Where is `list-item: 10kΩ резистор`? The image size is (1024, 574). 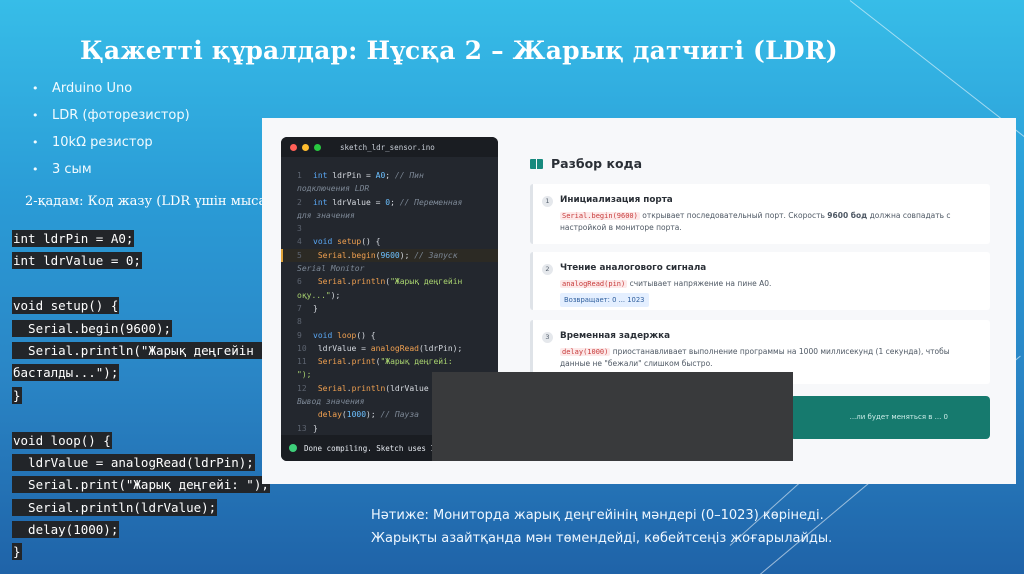 list-item: 10kΩ резистор is located at coordinates (111, 147).